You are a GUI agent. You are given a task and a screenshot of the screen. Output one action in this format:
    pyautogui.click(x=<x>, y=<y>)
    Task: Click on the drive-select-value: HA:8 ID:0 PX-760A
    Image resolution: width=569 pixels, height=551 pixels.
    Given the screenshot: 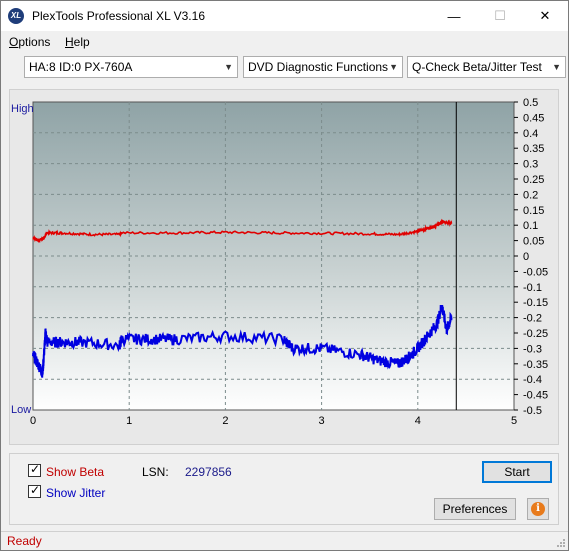 What is the action you would take?
    pyautogui.click(x=81, y=67)
    